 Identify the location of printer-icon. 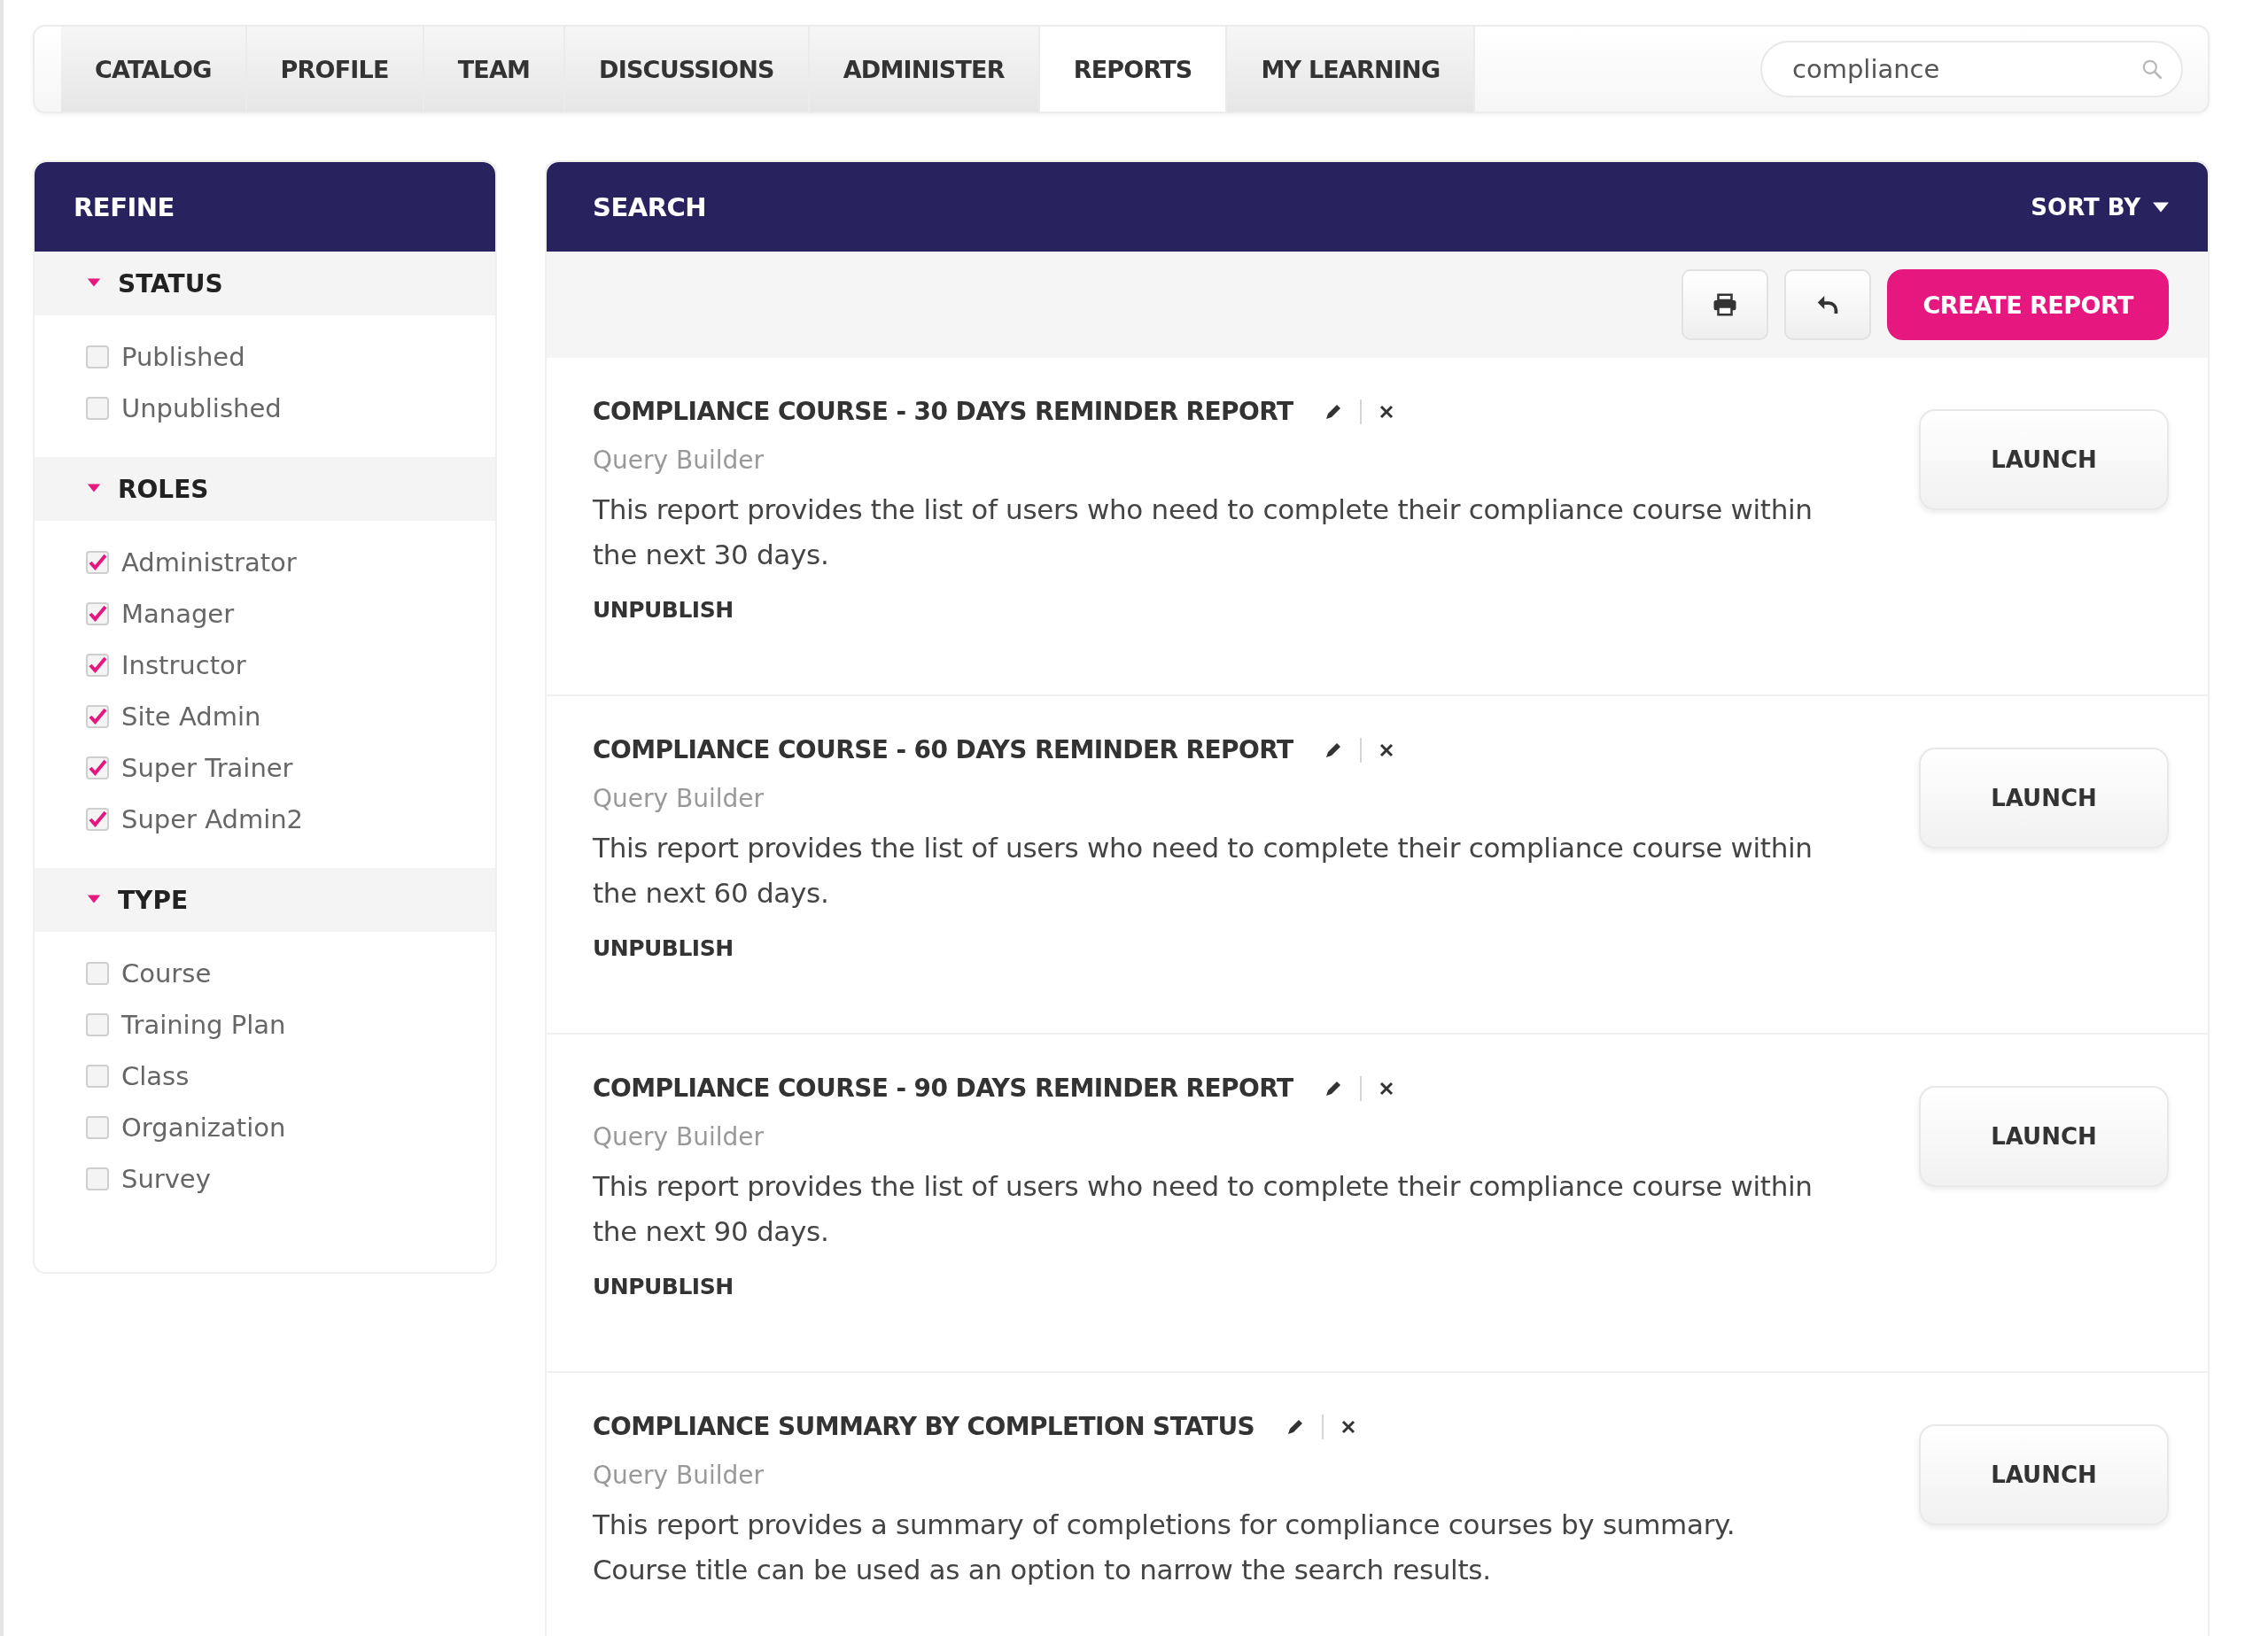
(1725, 304).